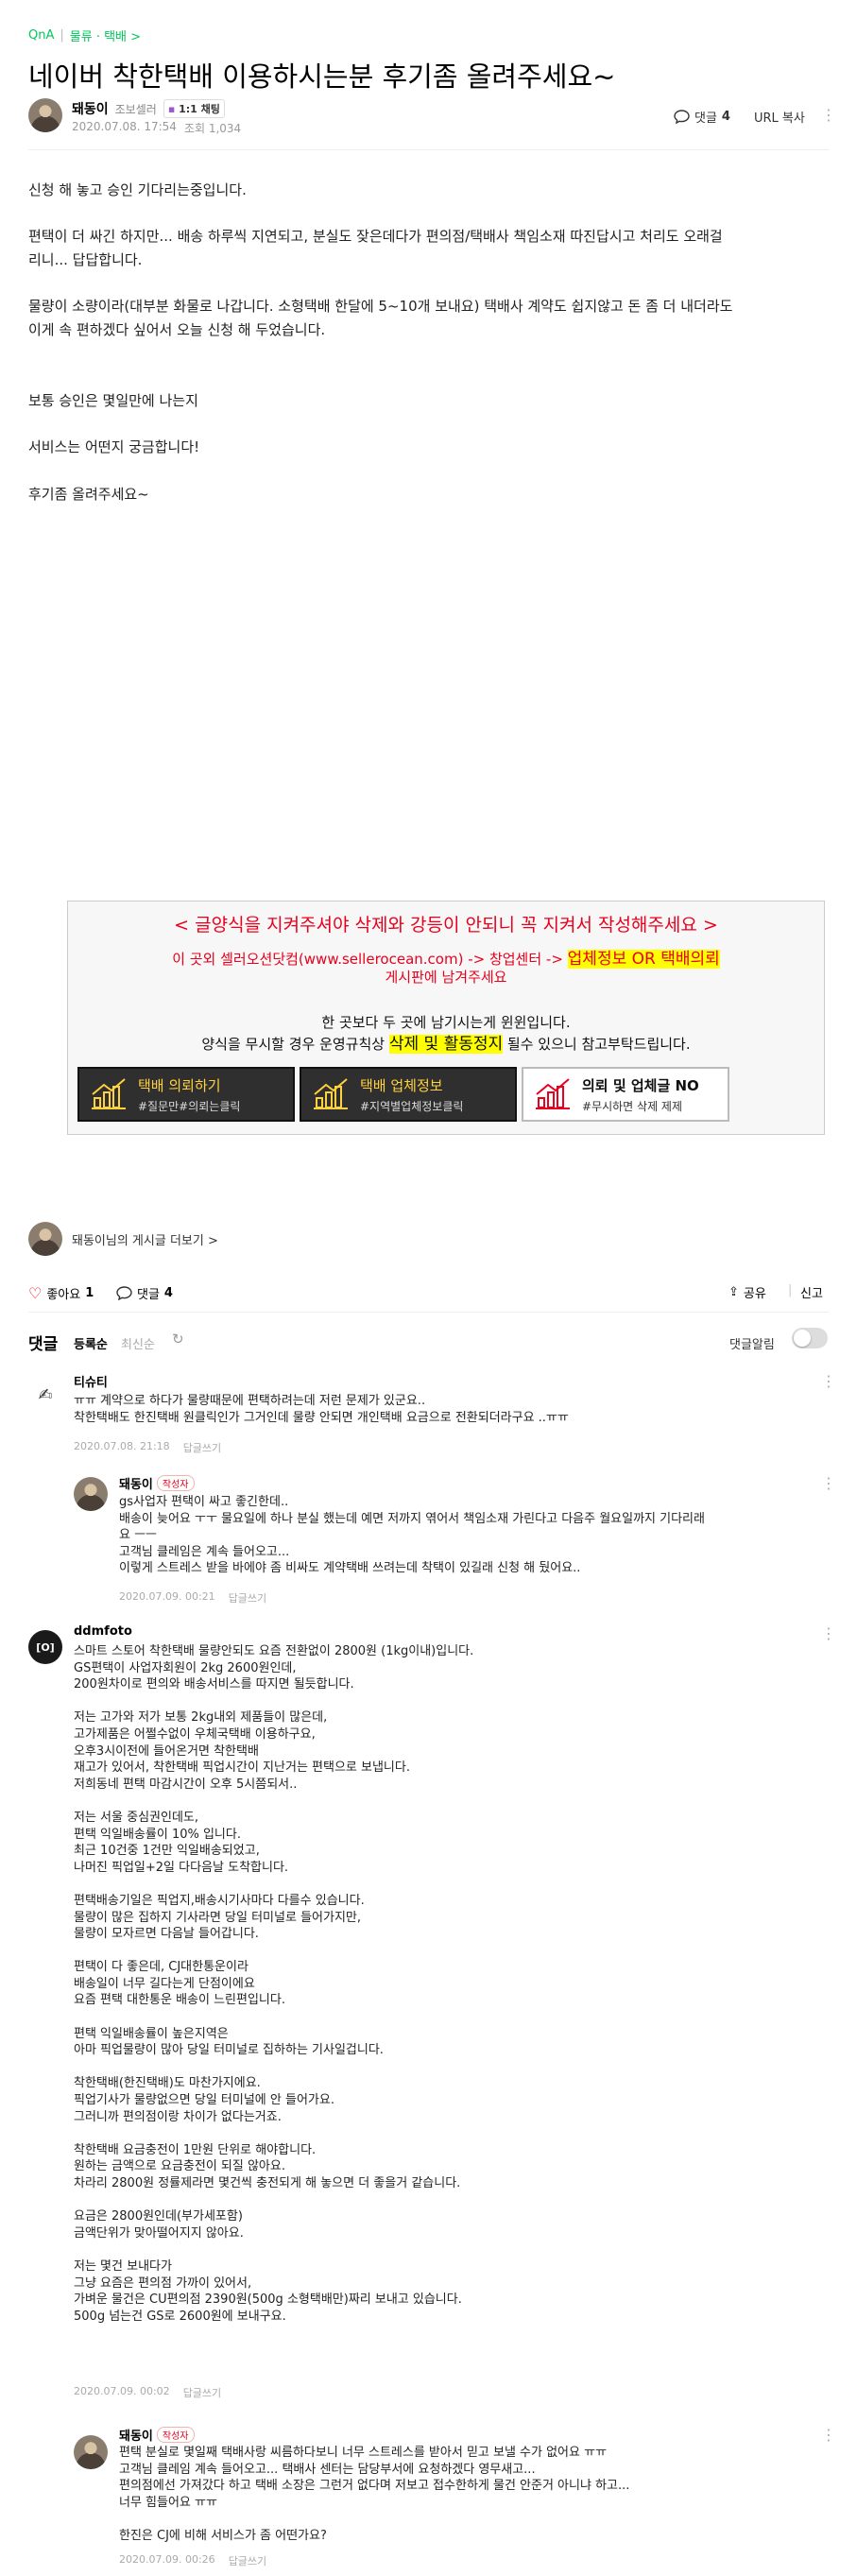  Describe the element at coordinates (597, 1044) in the screenshot. I see `banner-rules-text-2: 될수 있으니 참고부탁드립니다.` at that location.